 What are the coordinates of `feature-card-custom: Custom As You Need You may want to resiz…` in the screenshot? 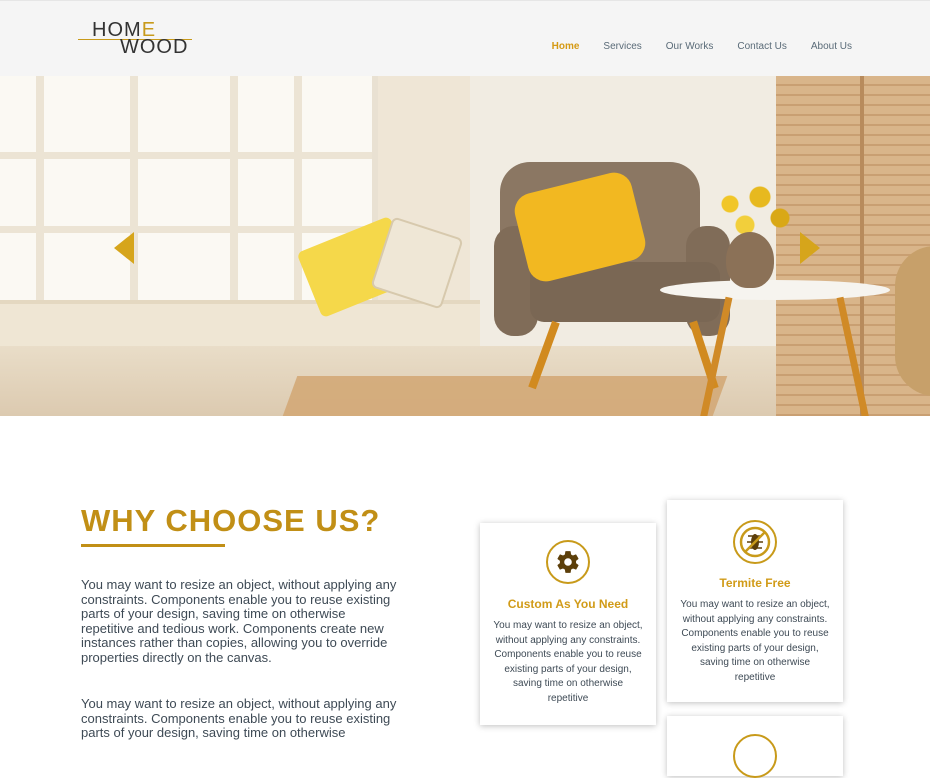 It's located at (568, 624).